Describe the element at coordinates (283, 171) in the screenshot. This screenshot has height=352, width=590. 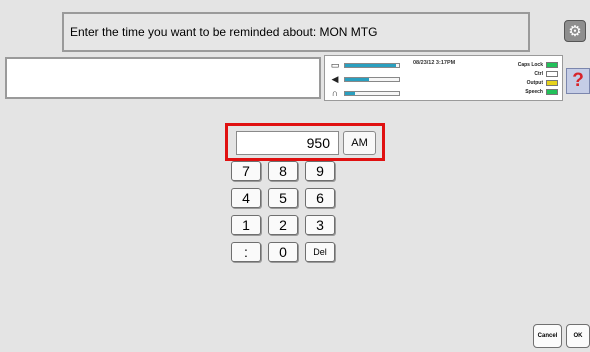
I see `key-8: 8` at that location.